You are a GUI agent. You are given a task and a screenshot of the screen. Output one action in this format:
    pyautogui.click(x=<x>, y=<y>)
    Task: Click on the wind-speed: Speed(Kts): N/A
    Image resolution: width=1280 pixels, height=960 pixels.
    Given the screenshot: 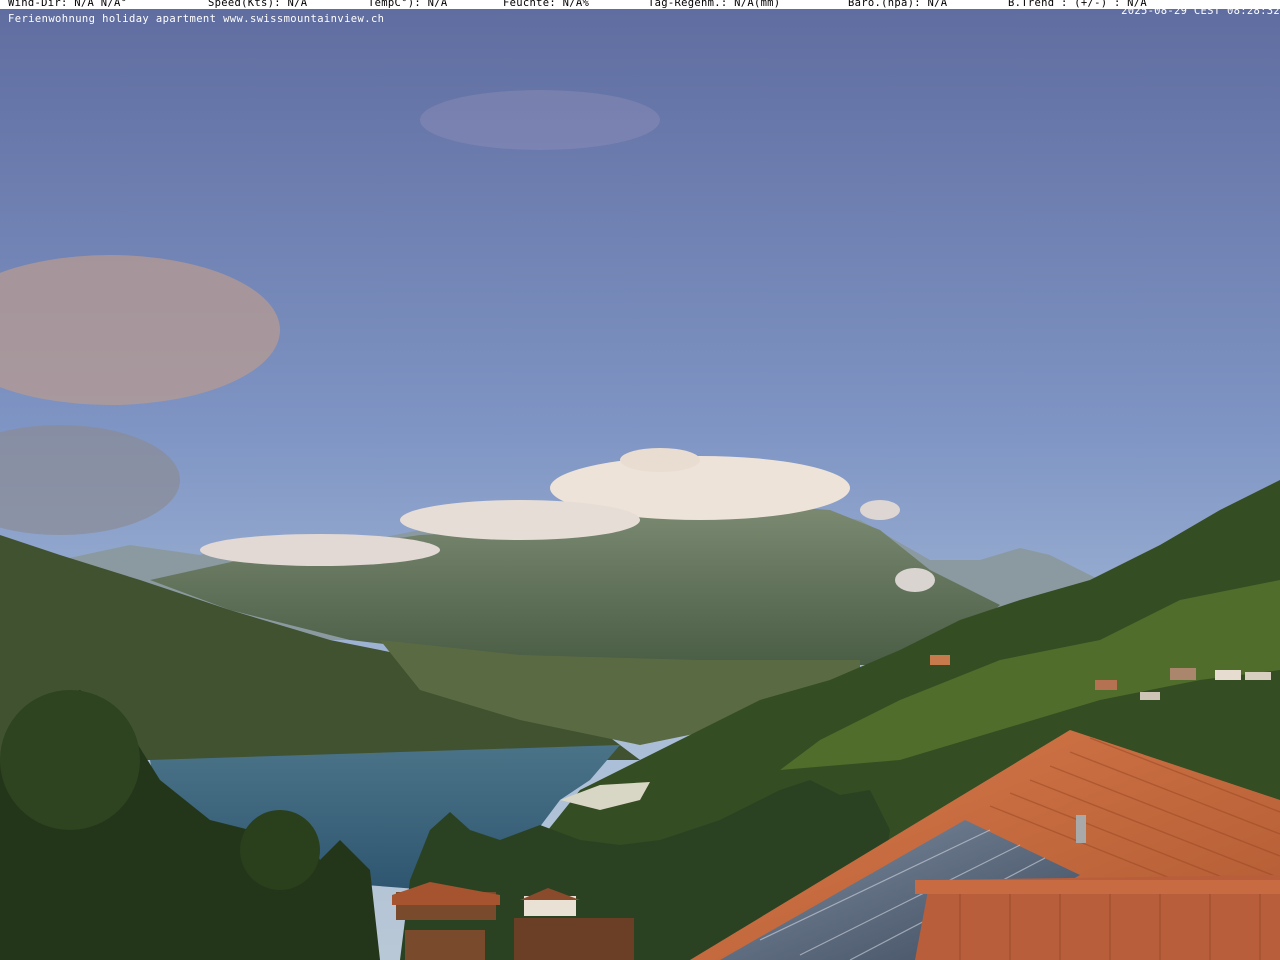 What is the action you would take?
    pyautogui.click(x=258, y=4)
    